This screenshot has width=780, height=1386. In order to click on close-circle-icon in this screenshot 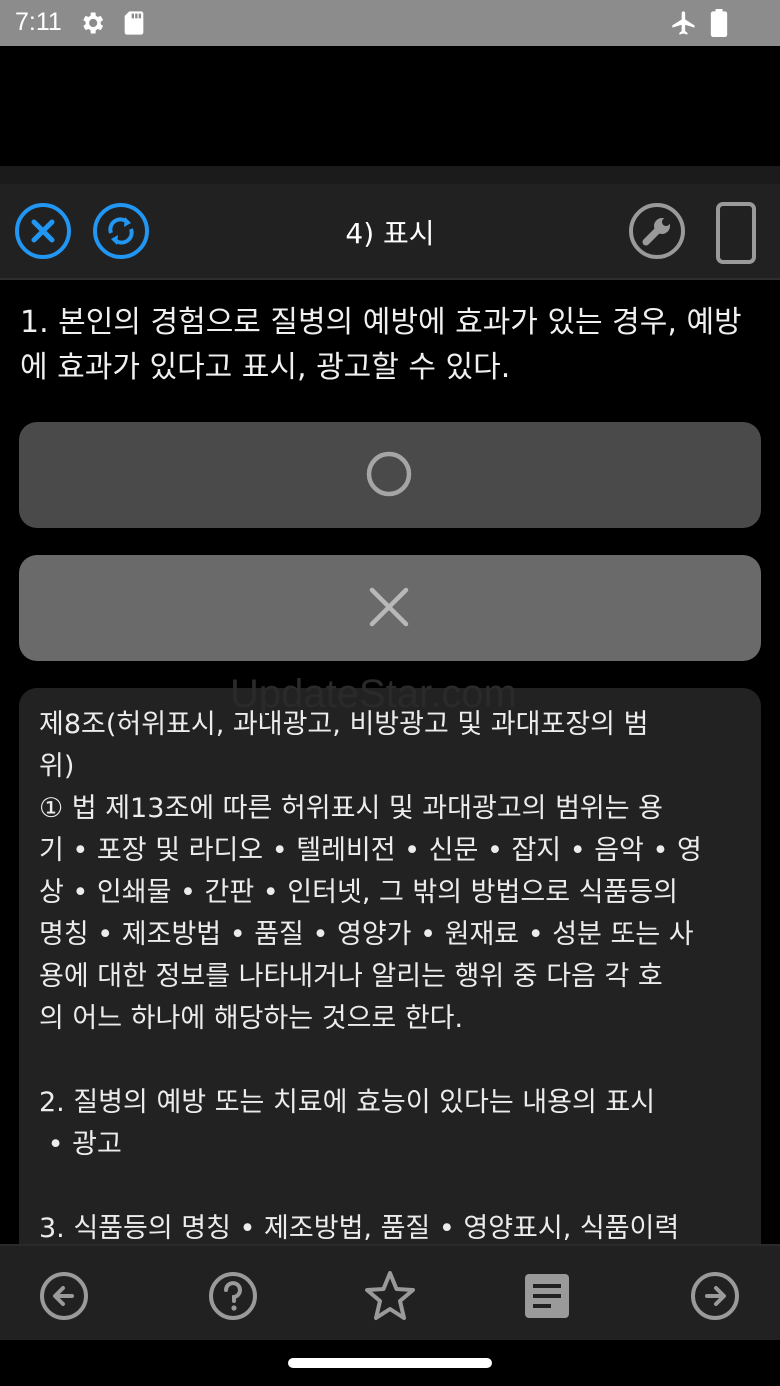, I will do `click(43, 231)`.